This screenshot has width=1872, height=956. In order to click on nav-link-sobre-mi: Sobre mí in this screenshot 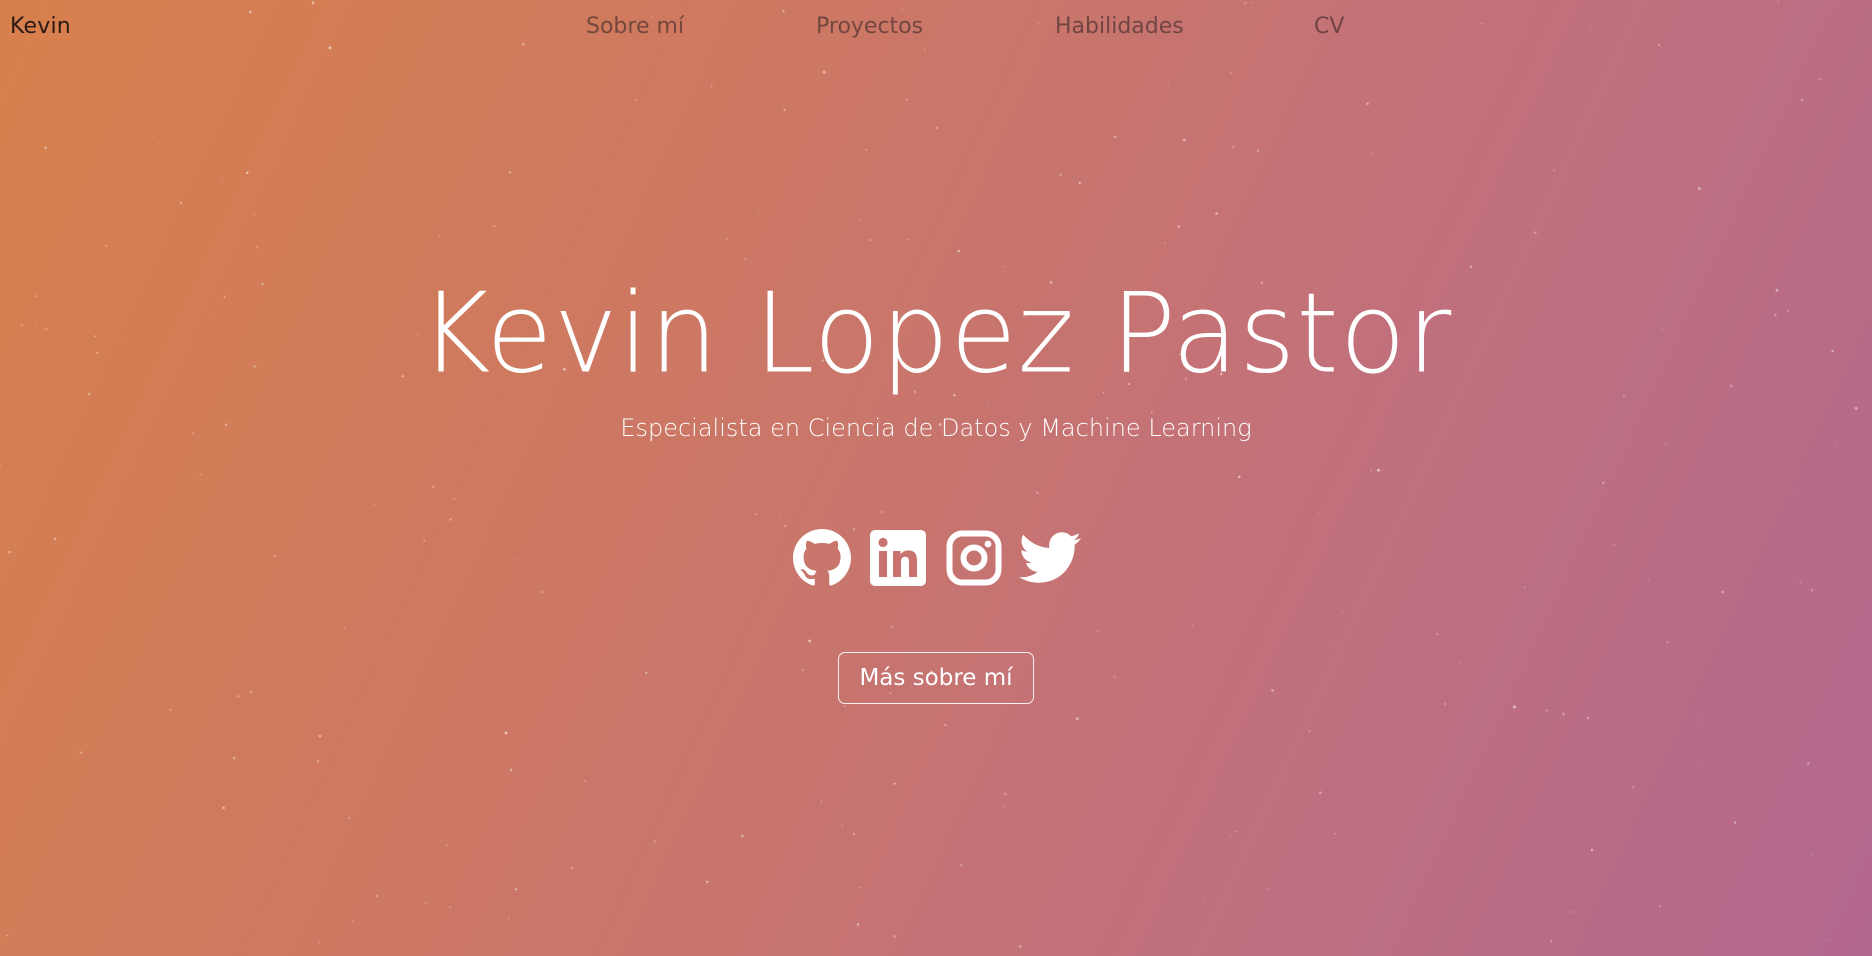, I will do `click(635, 26)`.